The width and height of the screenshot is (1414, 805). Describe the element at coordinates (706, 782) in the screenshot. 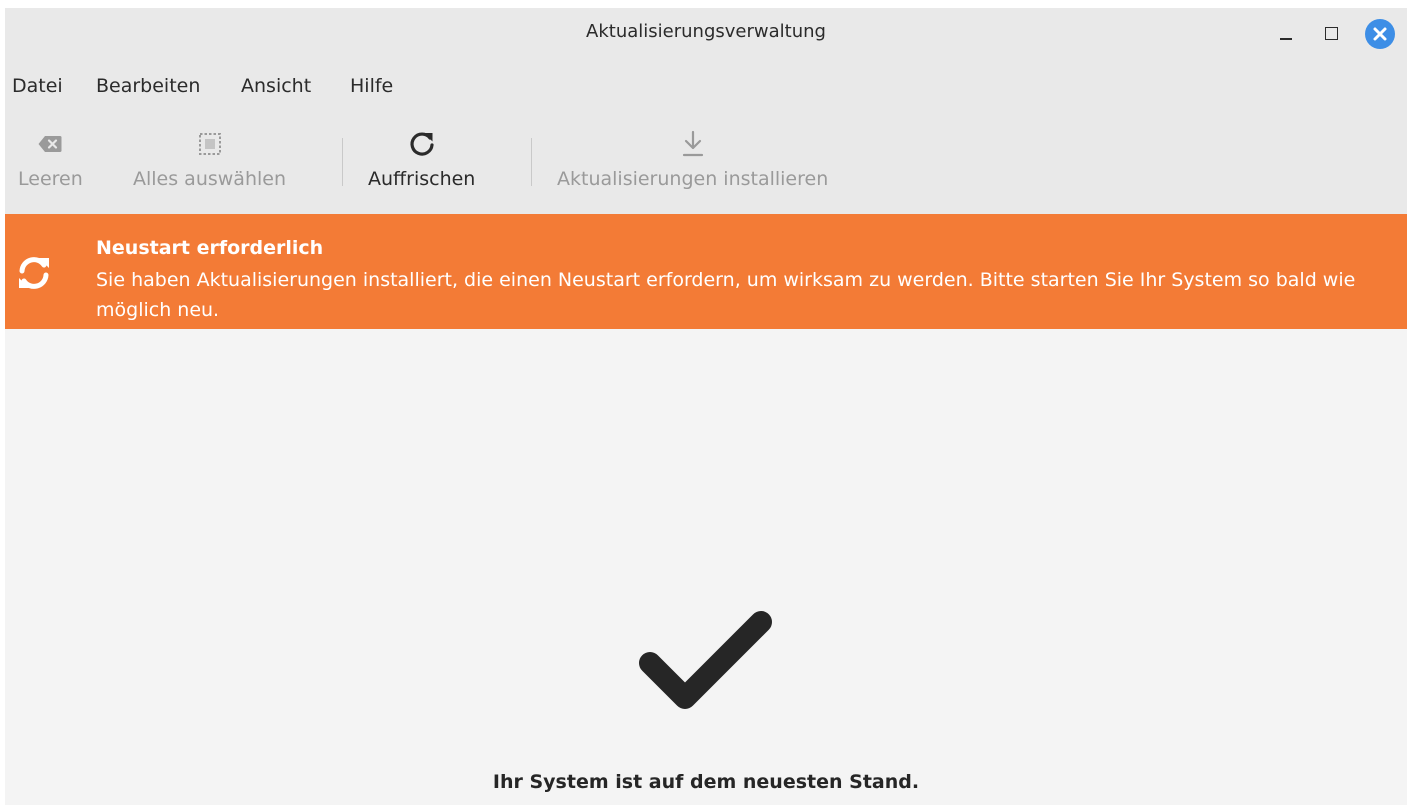

I see `status-message: Ihr System ist auf dem neuesten Stand.` at that location.